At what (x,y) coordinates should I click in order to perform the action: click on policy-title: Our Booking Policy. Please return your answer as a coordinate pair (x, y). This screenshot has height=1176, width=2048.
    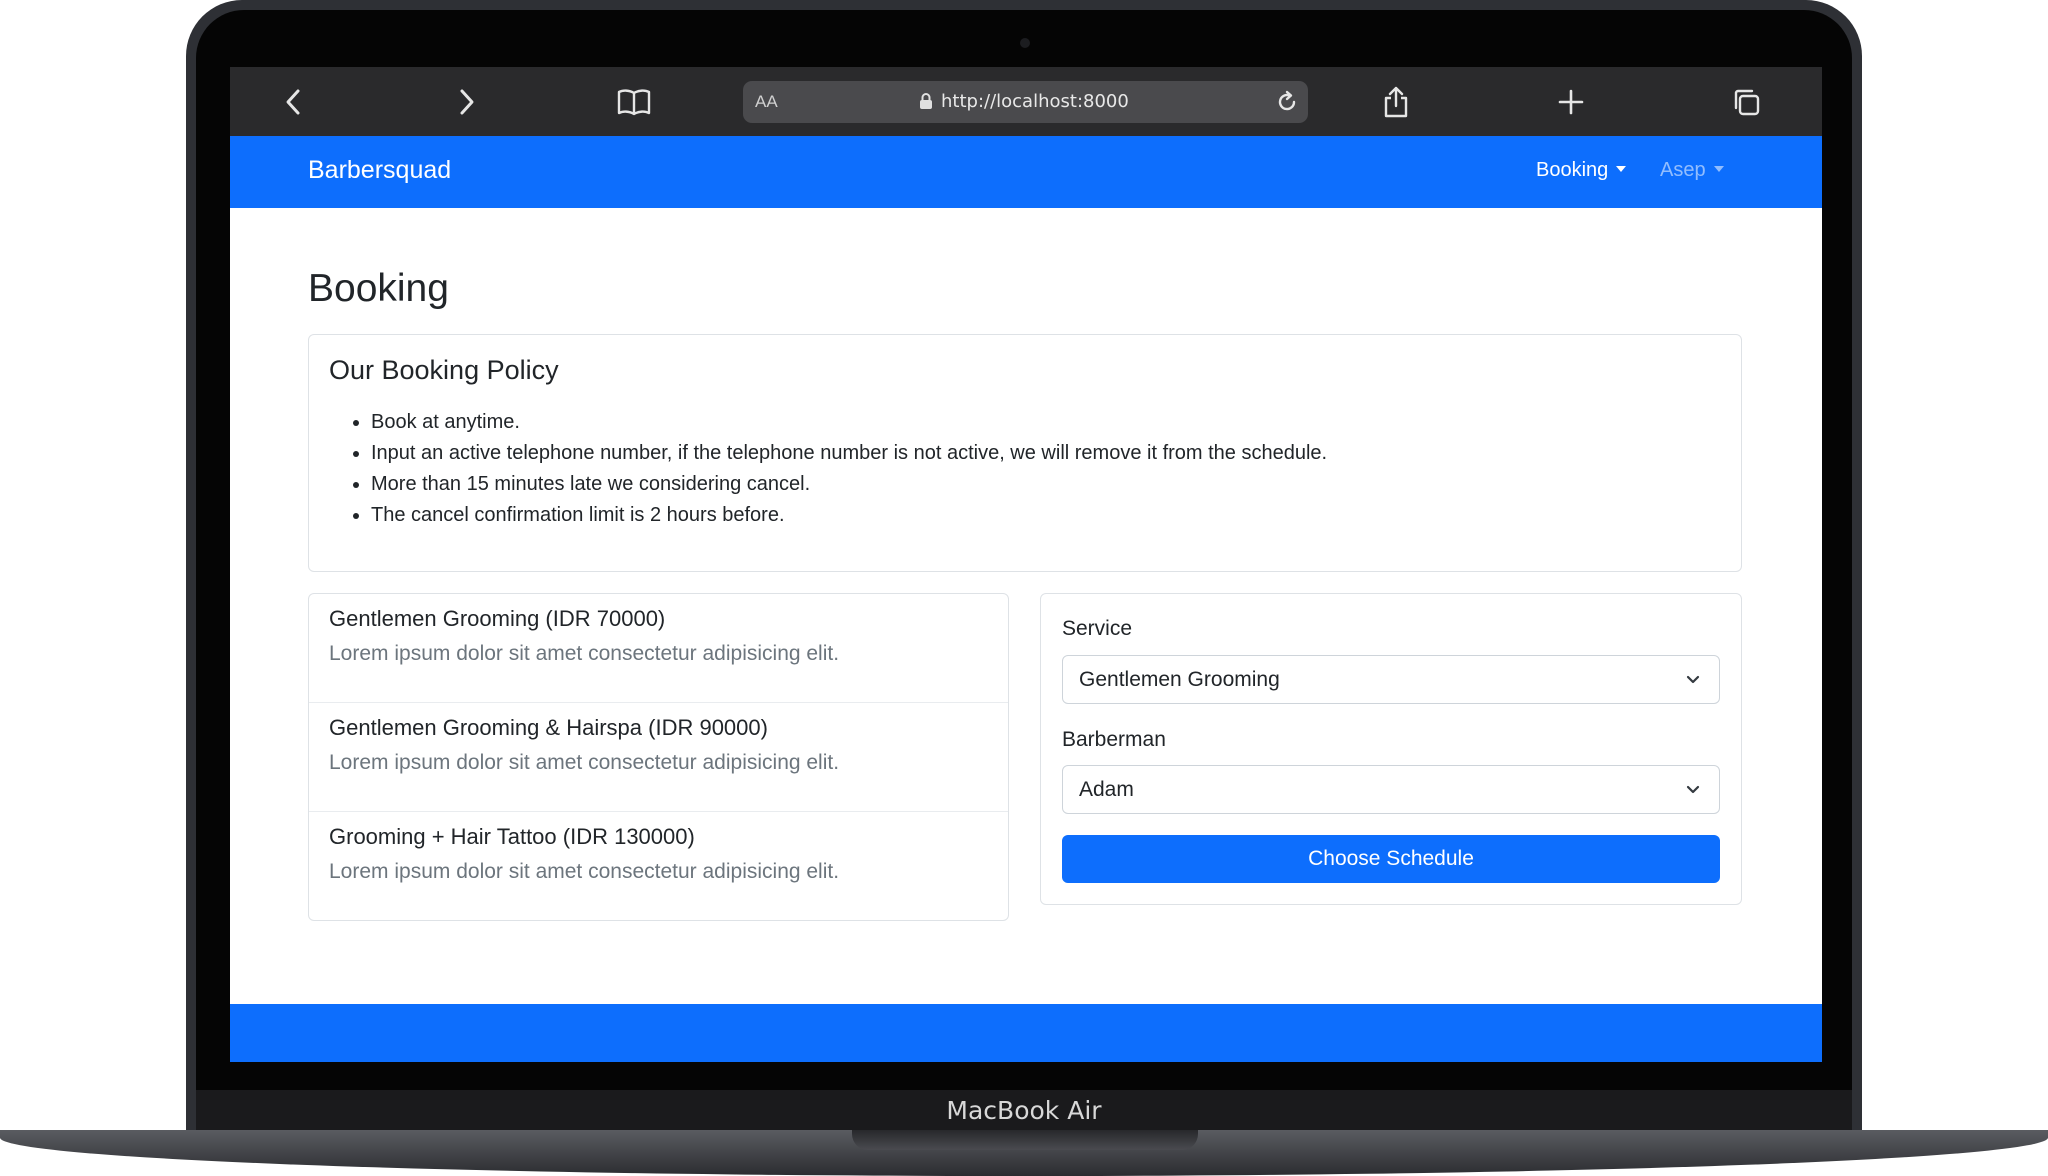
    Looking at the image, I should click on (444, 370).